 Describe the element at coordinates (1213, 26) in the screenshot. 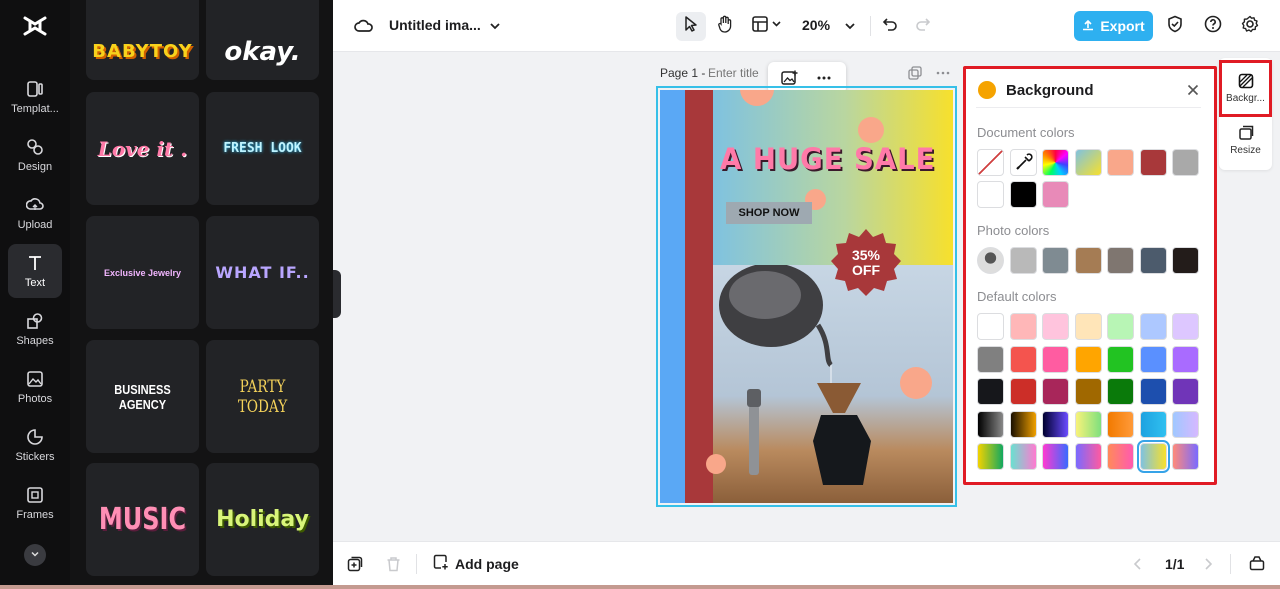

I see `help-button` at that location.